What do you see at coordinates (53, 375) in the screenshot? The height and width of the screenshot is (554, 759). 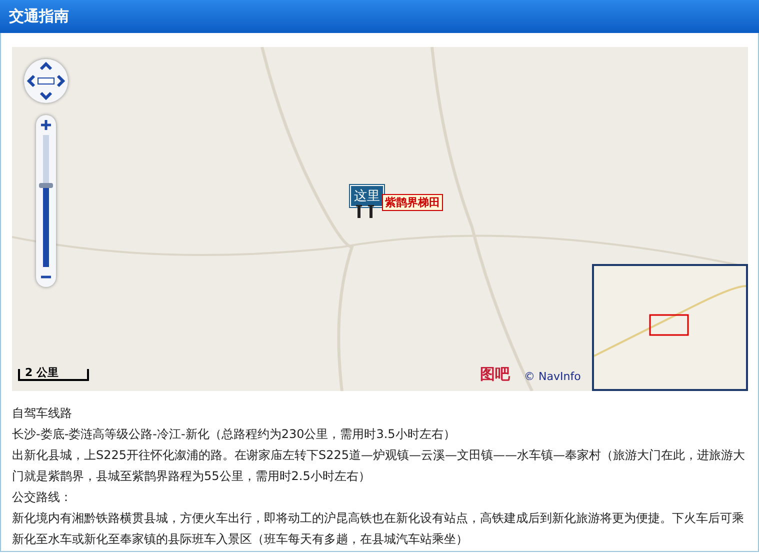 I see `scale-bar: 2 公里` at bounding box center [53, 375].